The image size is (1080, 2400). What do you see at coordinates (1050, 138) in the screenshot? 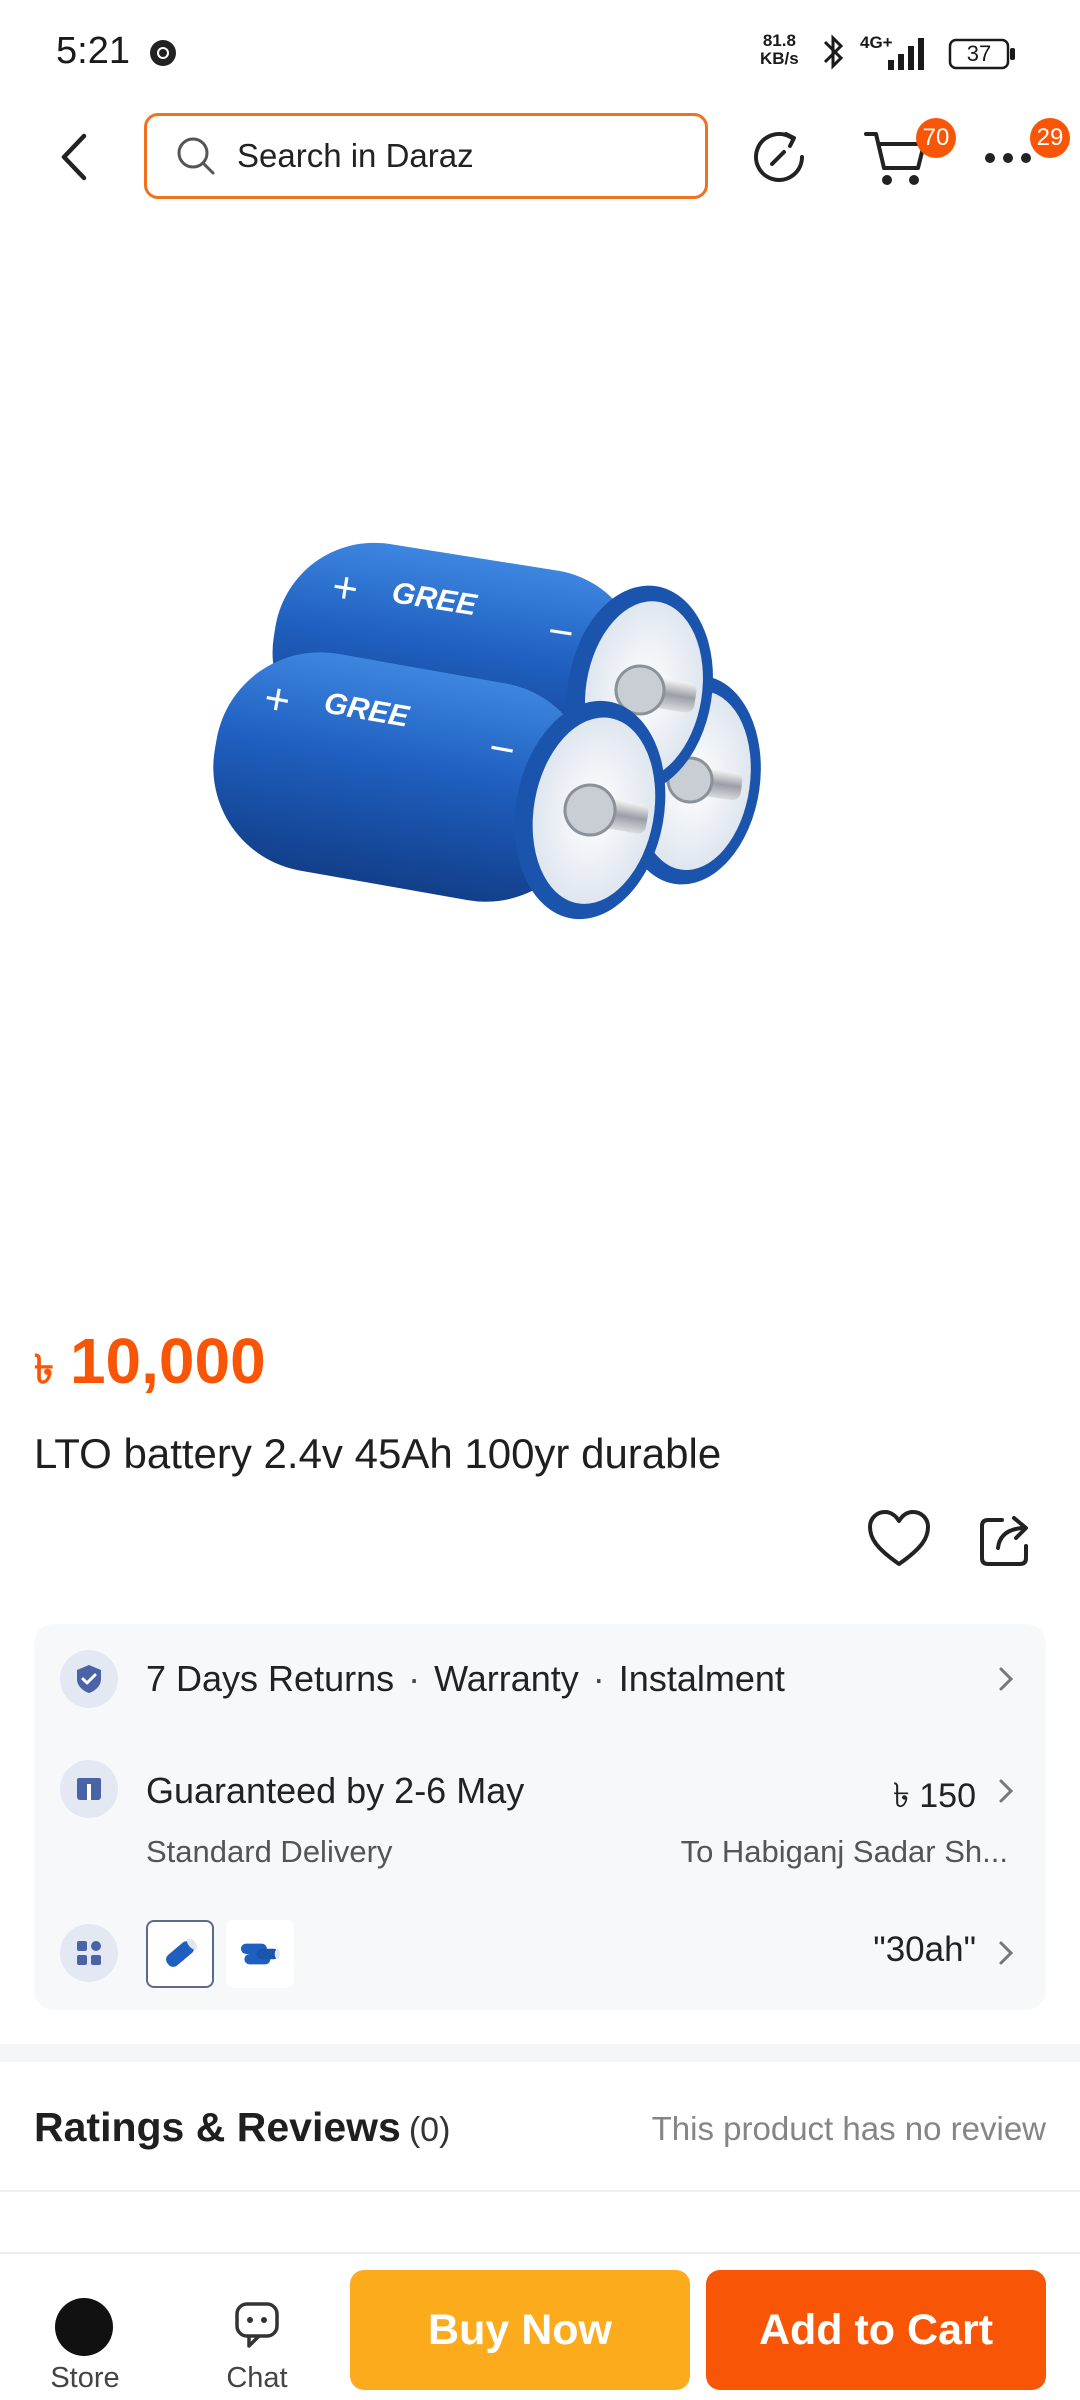
I see `more-count-badge: 29` at bounding box center [1050, 138].